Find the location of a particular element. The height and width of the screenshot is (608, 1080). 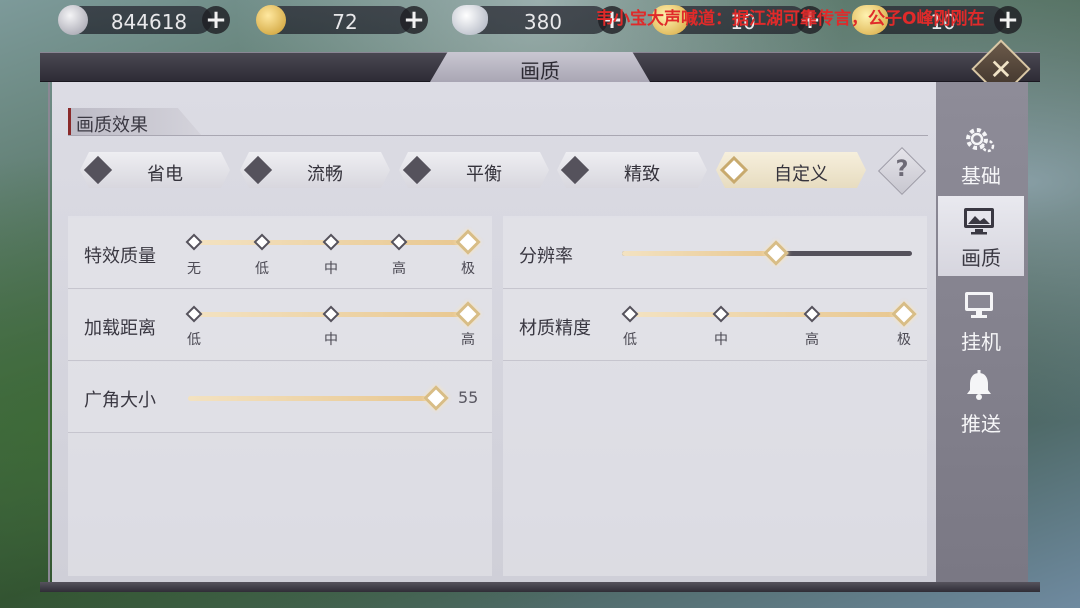

setting-label: 特效质量 is located at coordinates (120, 256).